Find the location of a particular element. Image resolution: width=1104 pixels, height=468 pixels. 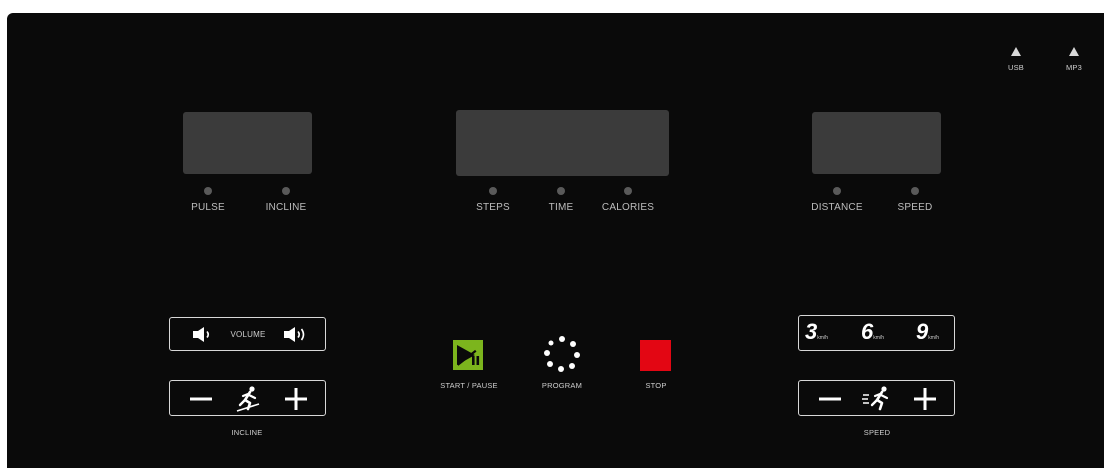

speed-control is located at coordinates (876, 398).